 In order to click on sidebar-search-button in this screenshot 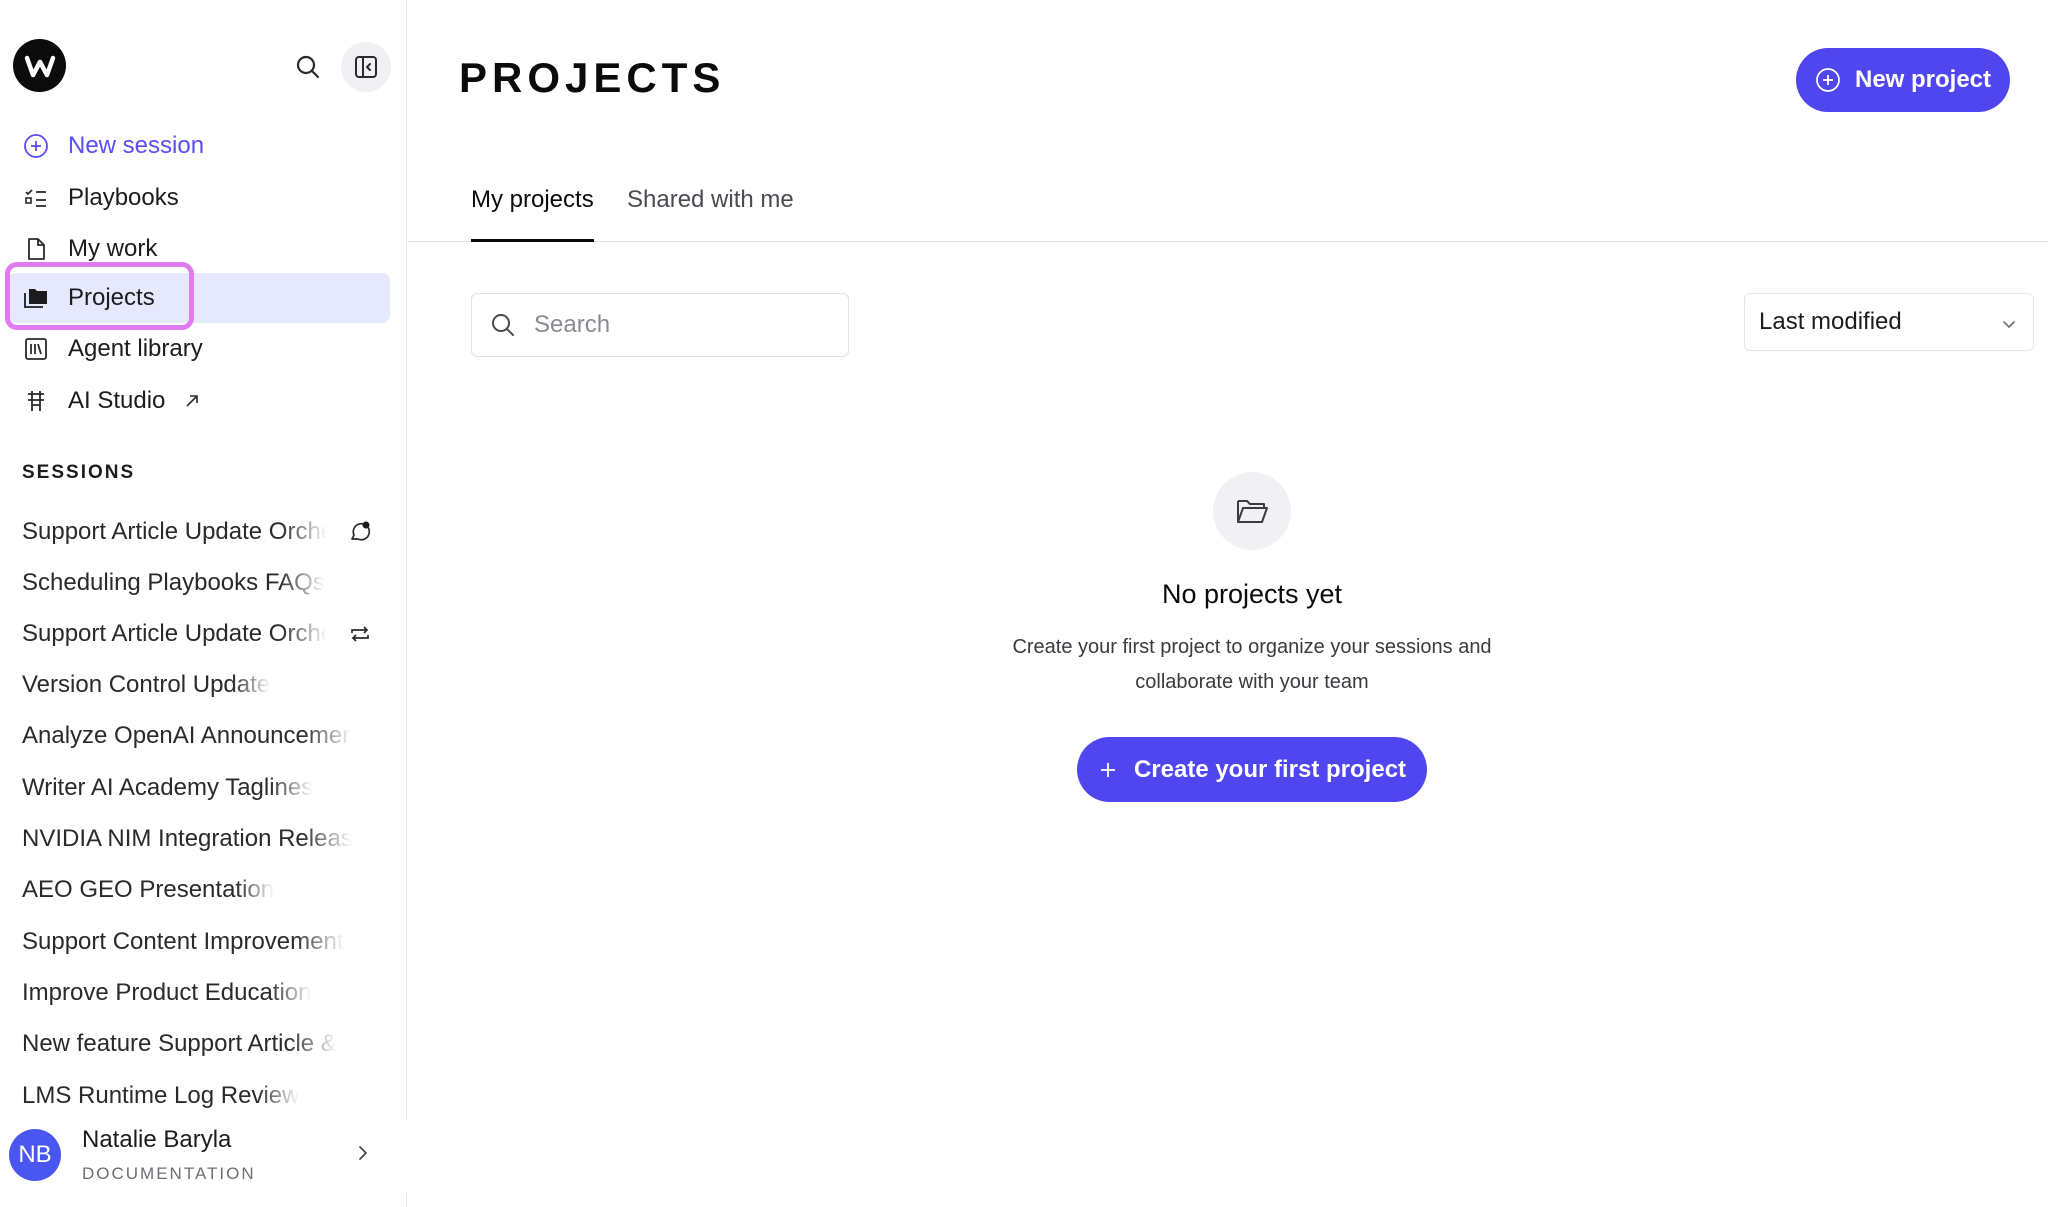, I will do `click(308, 67)`.